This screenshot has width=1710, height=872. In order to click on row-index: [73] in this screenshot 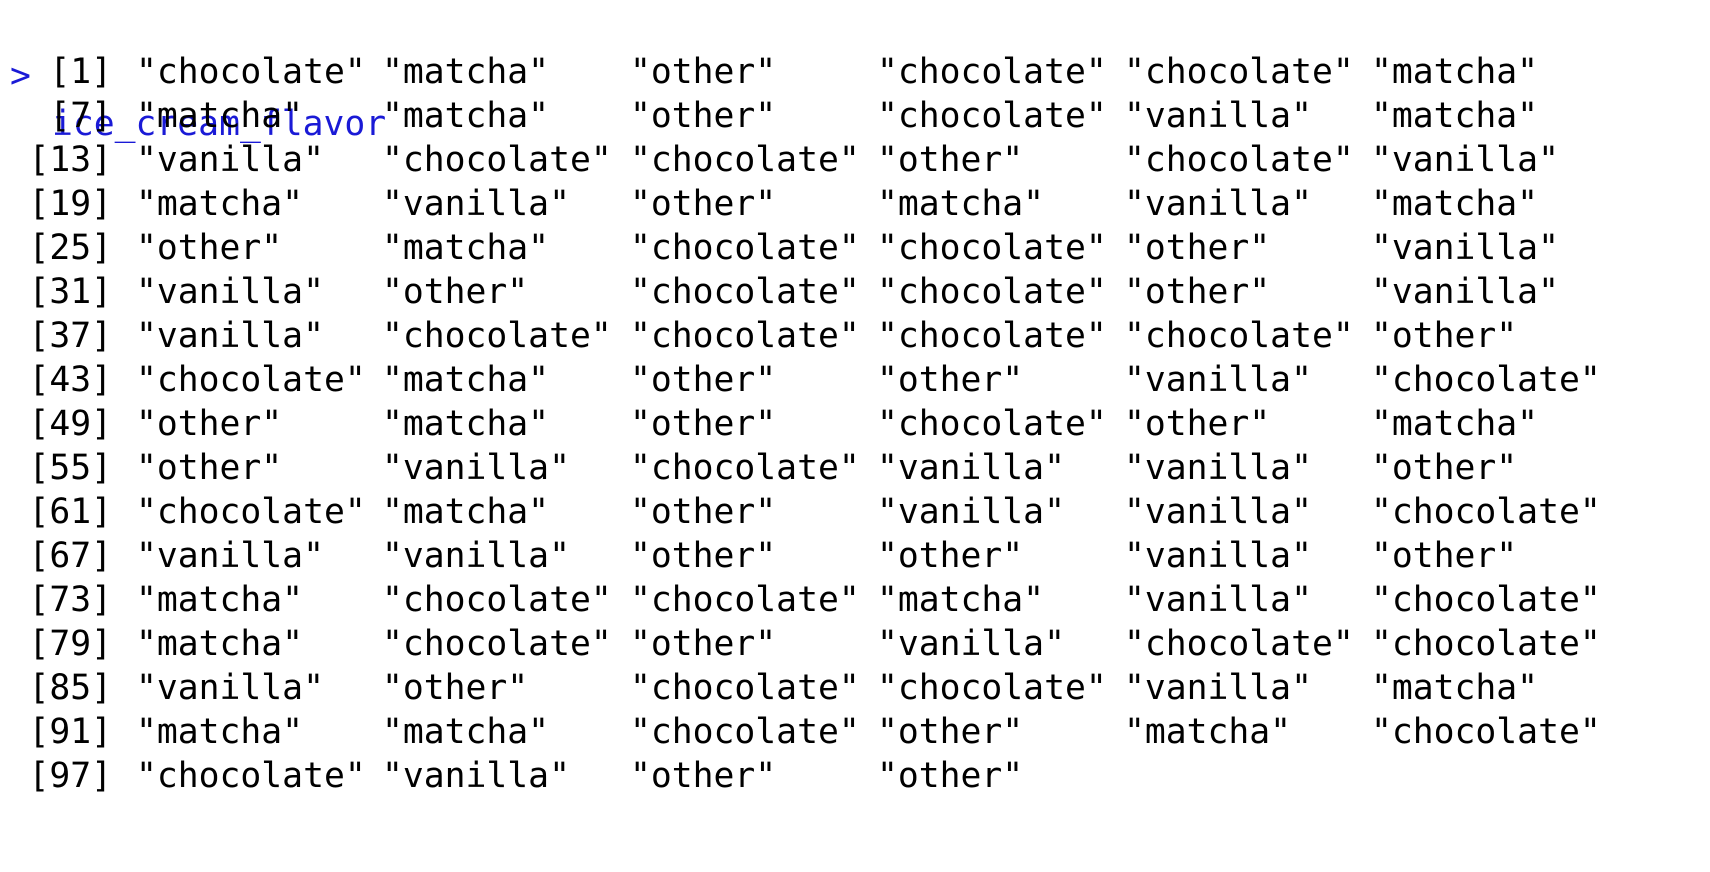, I will do `click(70, 600)`.